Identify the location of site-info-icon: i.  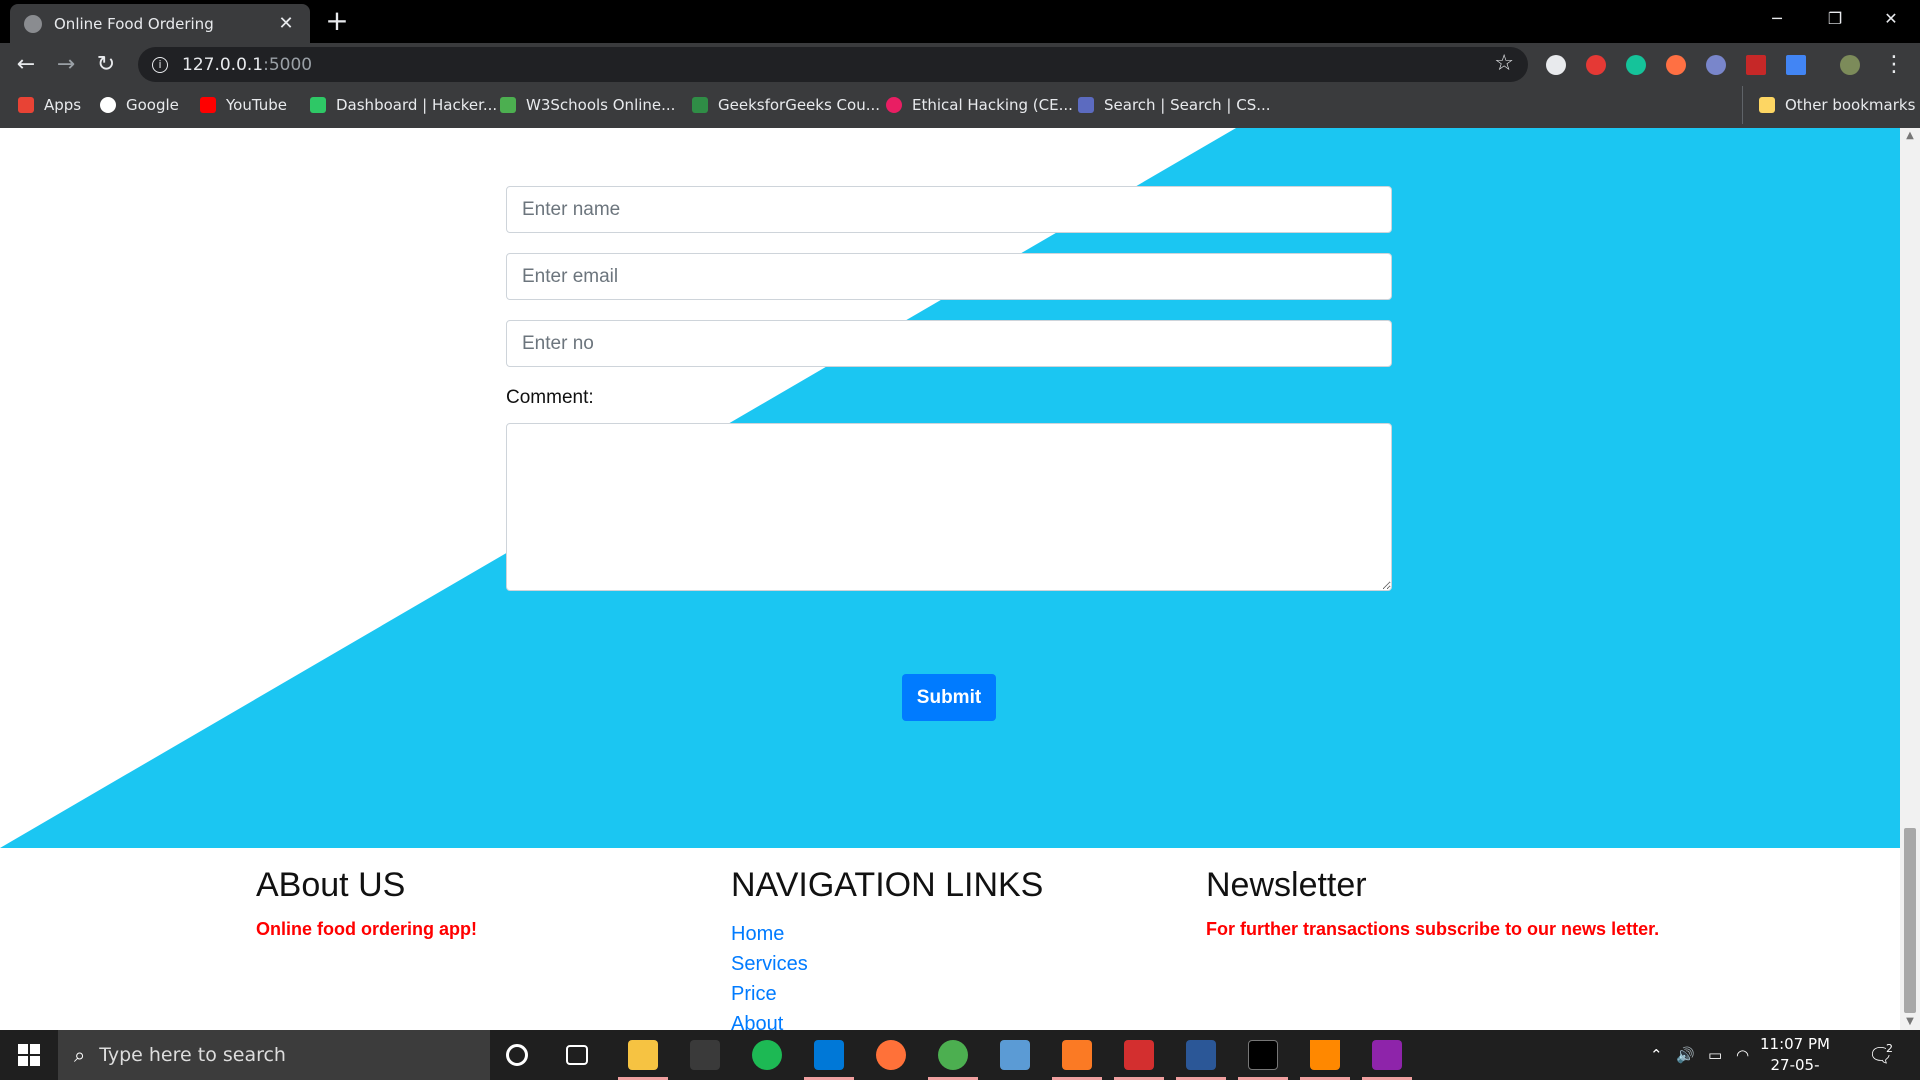
(160, 64).